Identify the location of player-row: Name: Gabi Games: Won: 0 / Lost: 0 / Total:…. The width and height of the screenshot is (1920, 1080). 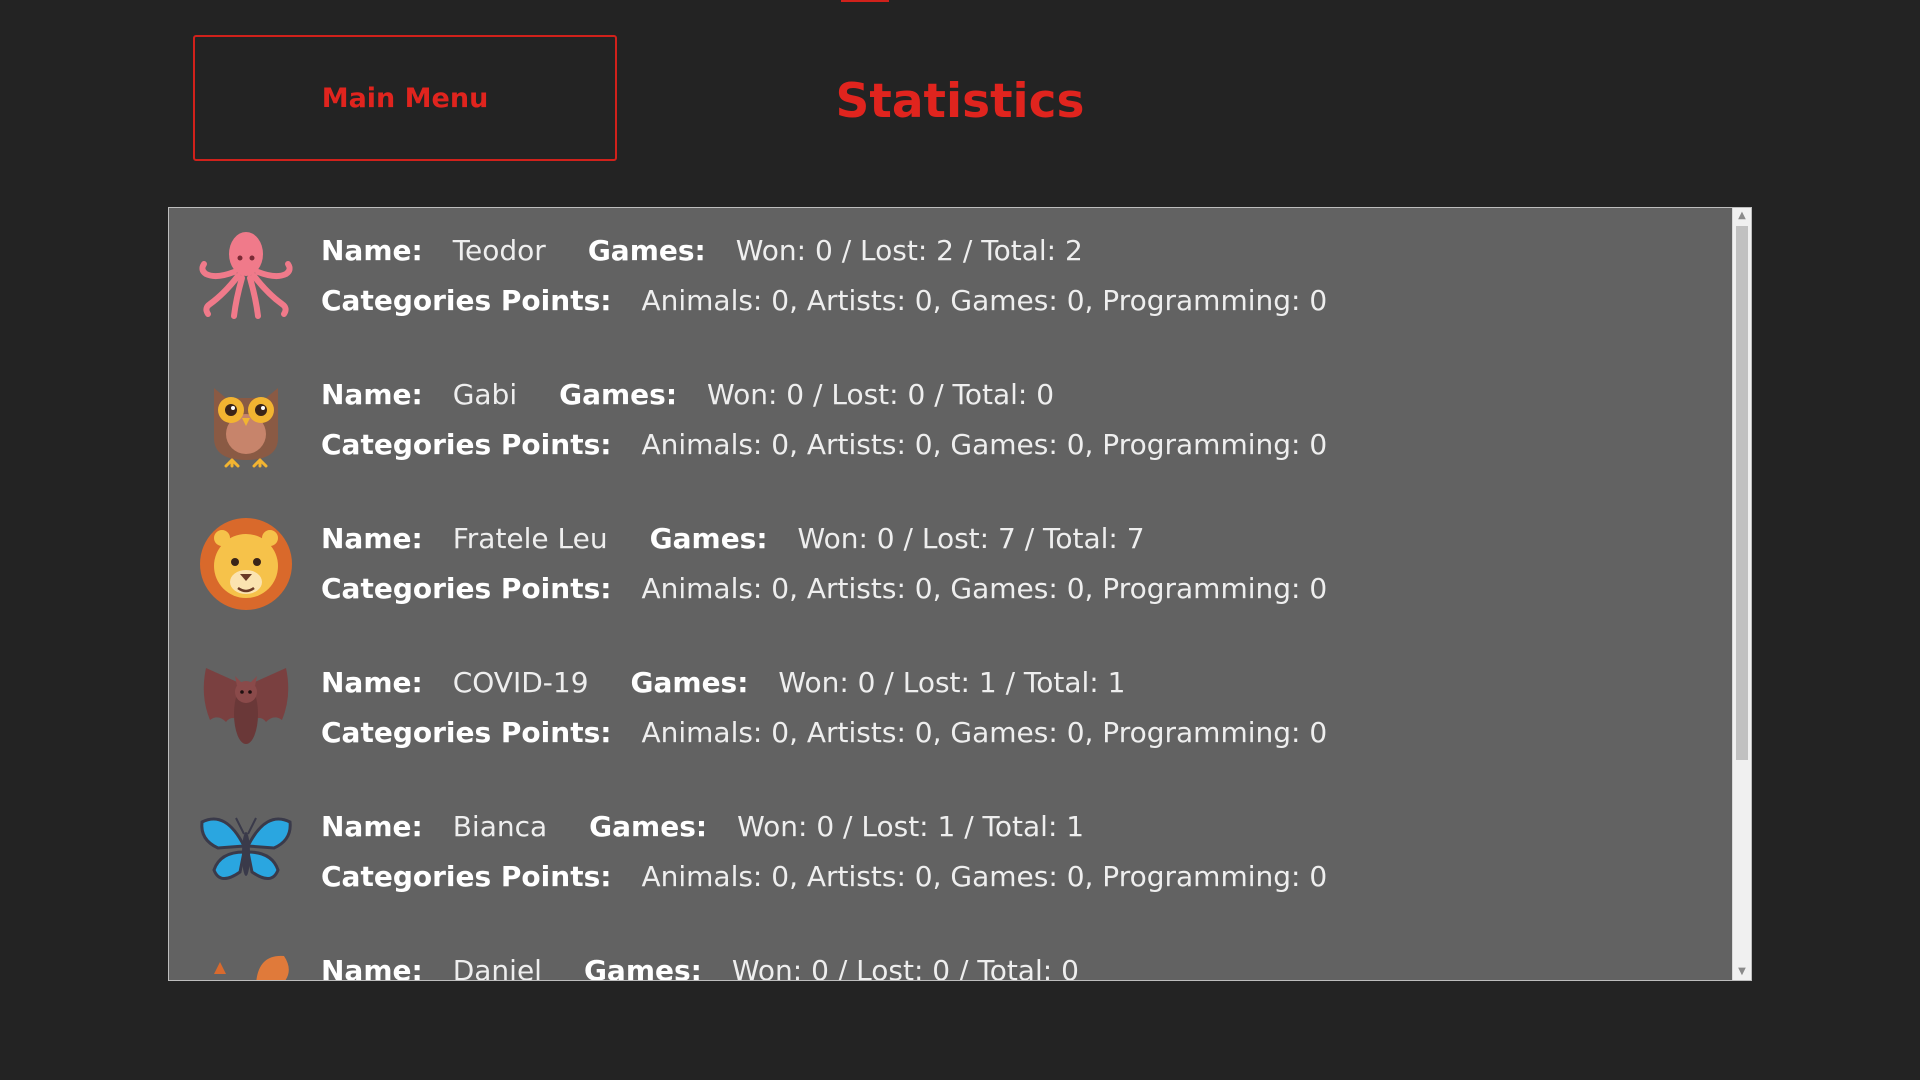
(951, 424).